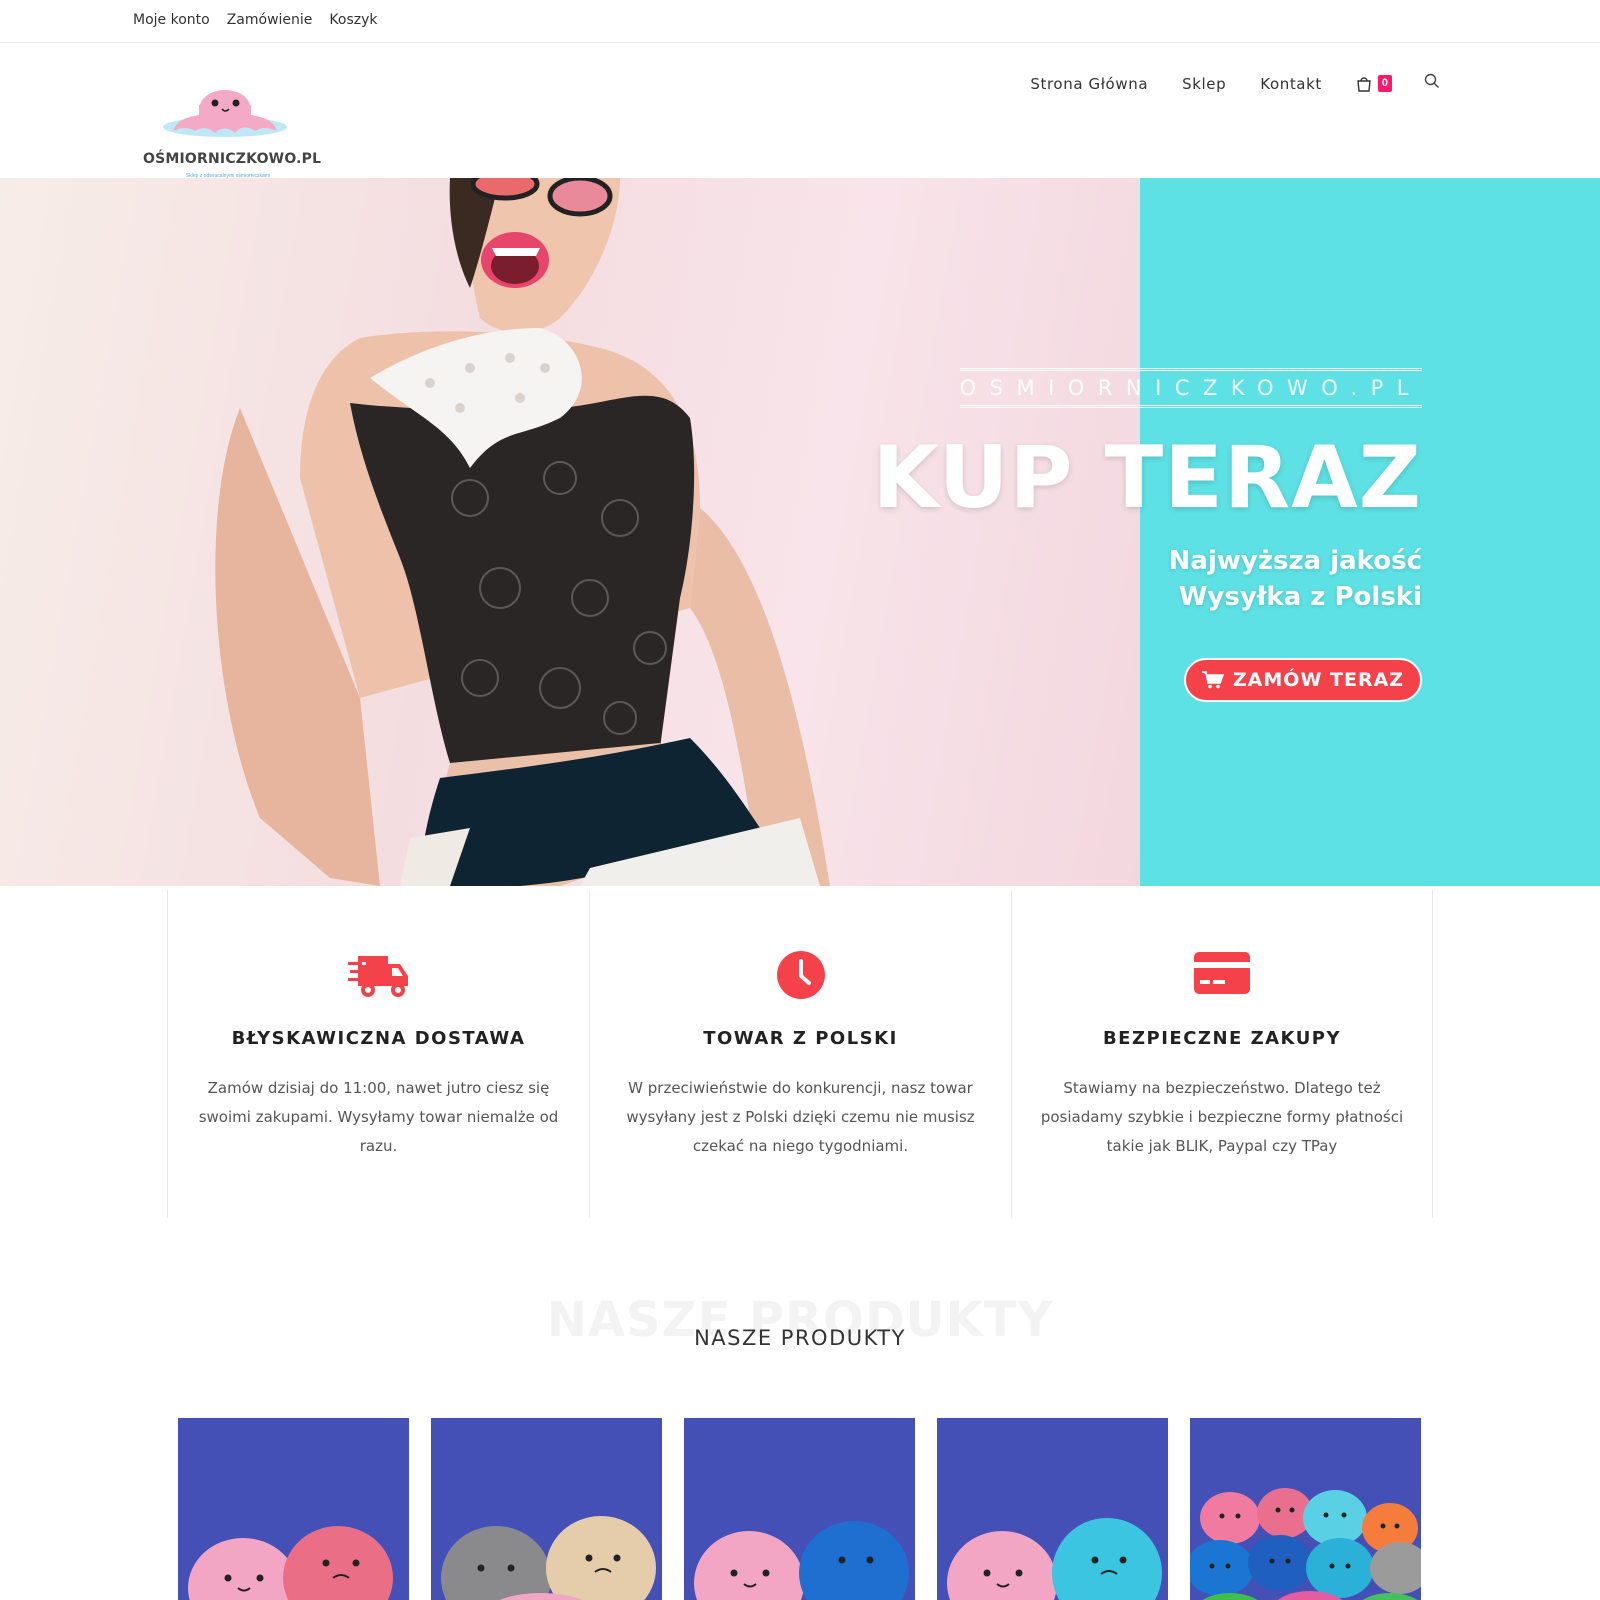 Image resolution: width=1600 pixels, height=1600 pixels. I want to click on hero-brand: OSMIORNICZKOWO.PL, so click(1190, 388).